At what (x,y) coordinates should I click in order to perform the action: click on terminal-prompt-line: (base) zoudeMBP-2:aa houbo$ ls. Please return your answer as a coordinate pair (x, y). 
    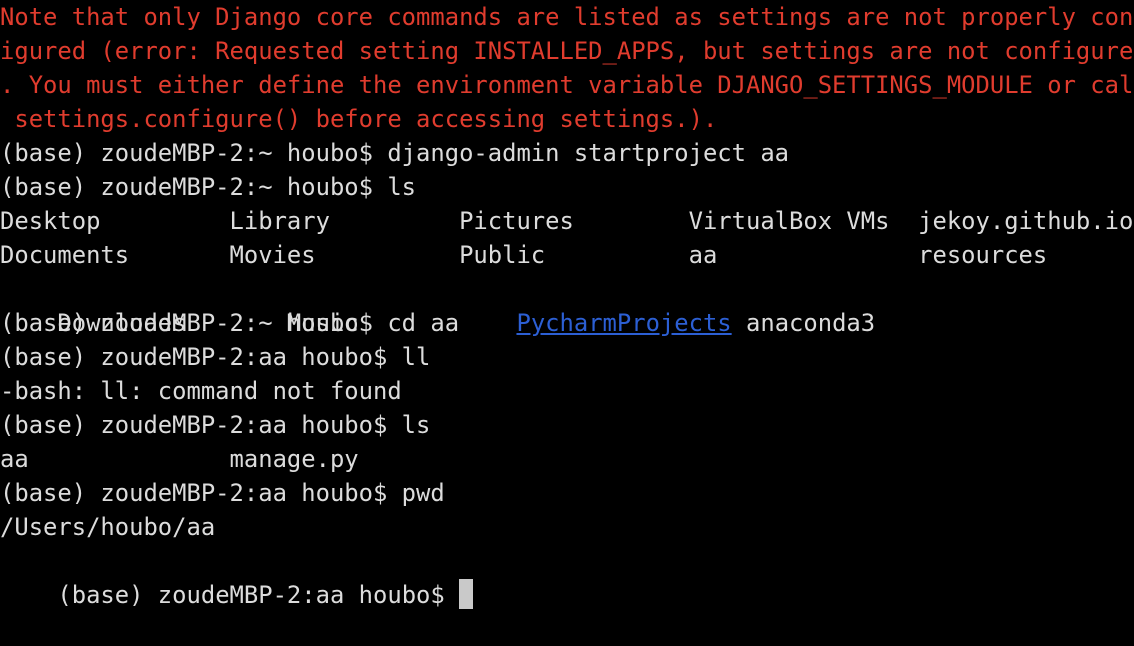
    Looking at the image, I should click on (215, 425).